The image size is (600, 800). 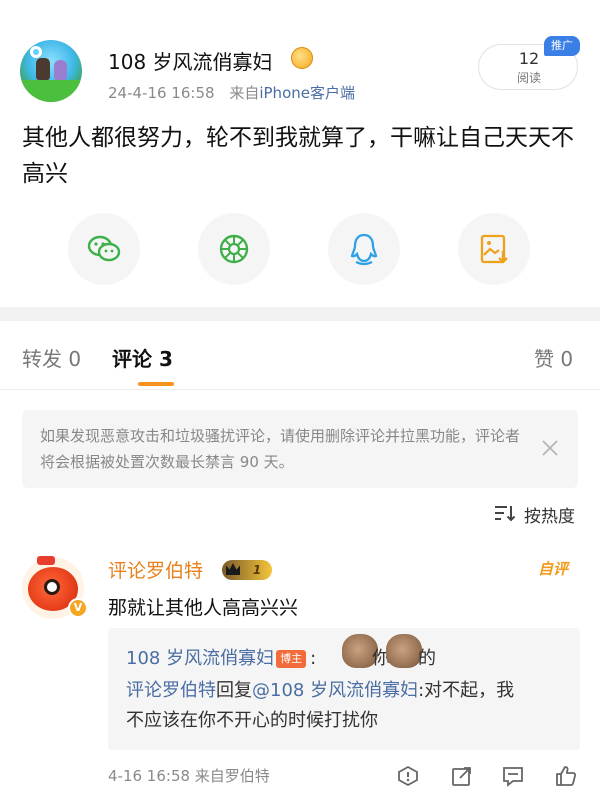 What do you see at coordinates (513, 776) in the screenshot?
I see `reply-icon` at bounding box center [513, 776].